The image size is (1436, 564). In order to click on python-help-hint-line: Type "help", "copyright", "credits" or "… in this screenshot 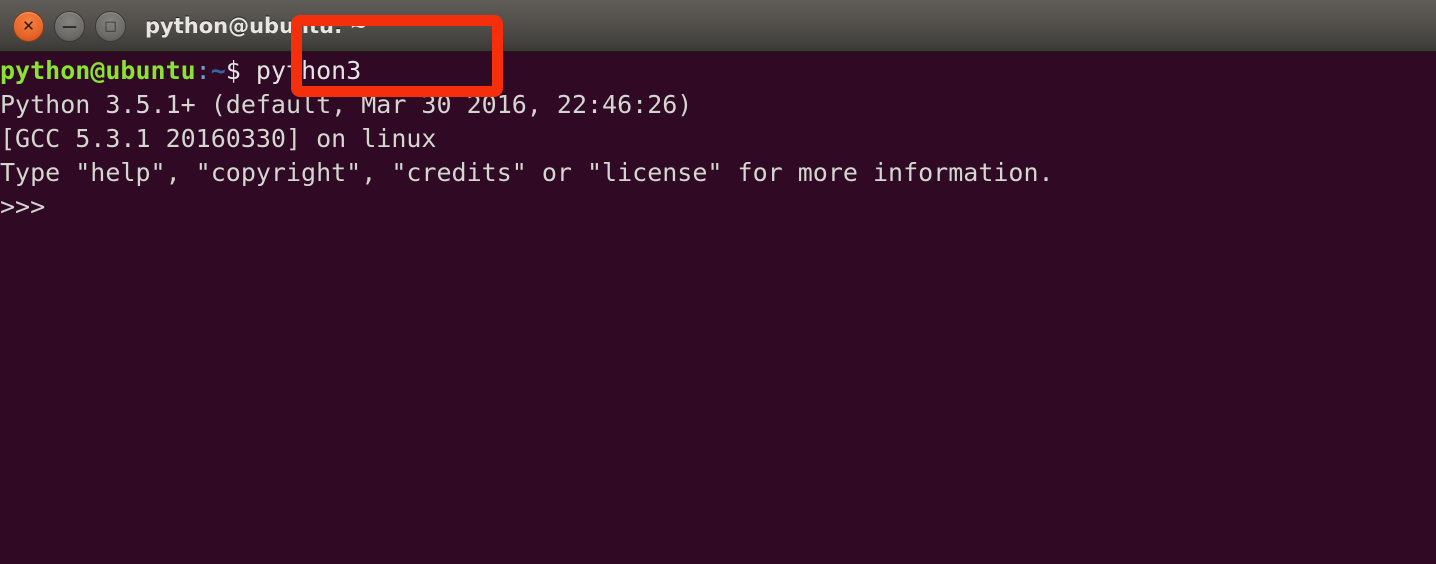, I will do `click(527, 172)`.